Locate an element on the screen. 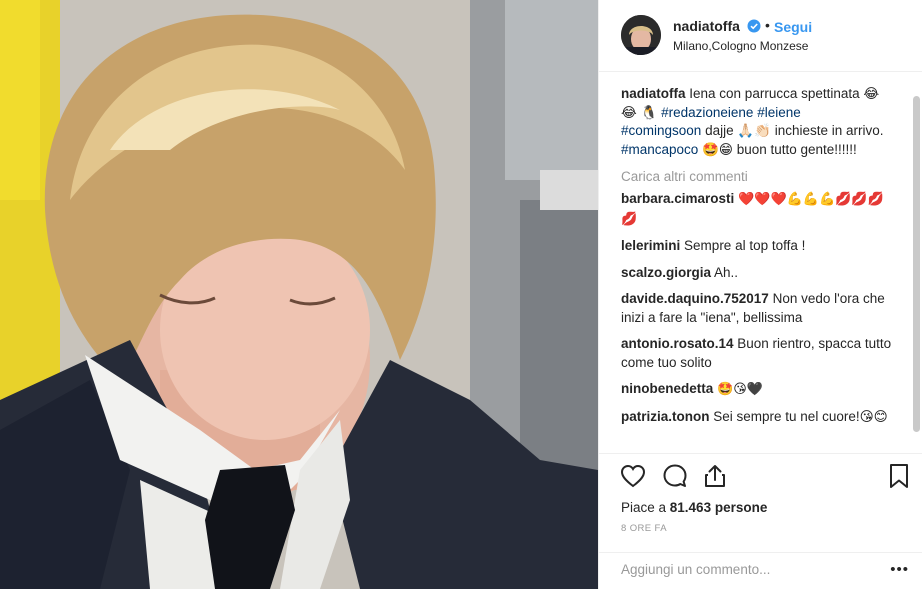 The height and width of the screenshot is (589, 922). comment-icon is located at coordinates (675, 476).